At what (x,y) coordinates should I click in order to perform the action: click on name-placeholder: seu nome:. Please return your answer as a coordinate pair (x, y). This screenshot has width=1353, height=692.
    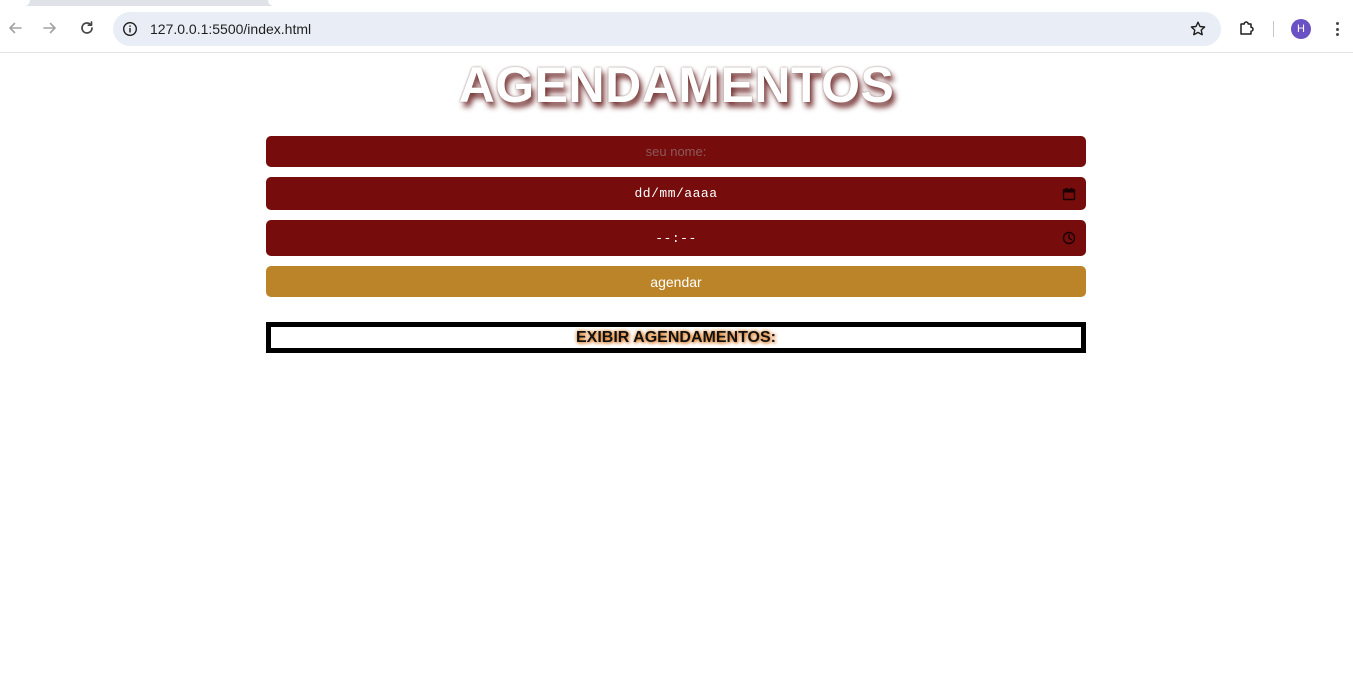
    Looking at the image, I should click on (676, 151).